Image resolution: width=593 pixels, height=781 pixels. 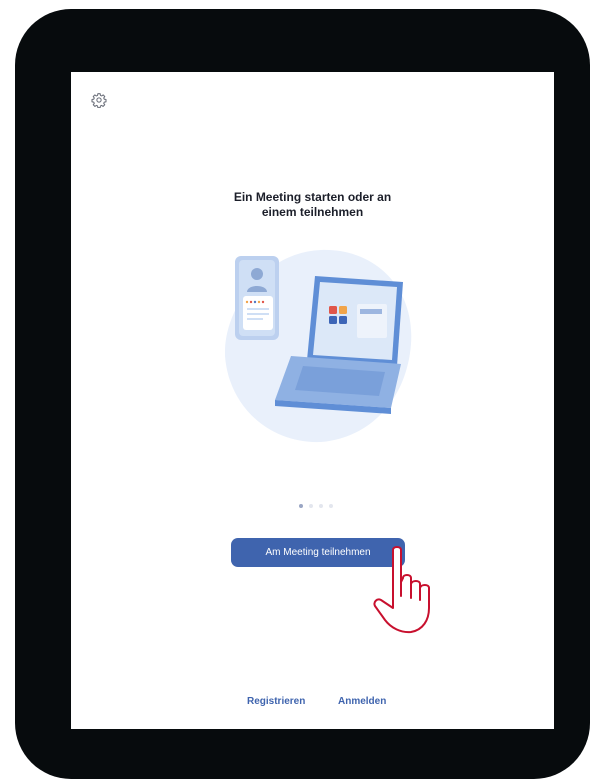 What do you see at coordinates (312, 212) in the screenshot?
I see `title-line-2: einem teilnehmen` at bounding box center [312, 212].